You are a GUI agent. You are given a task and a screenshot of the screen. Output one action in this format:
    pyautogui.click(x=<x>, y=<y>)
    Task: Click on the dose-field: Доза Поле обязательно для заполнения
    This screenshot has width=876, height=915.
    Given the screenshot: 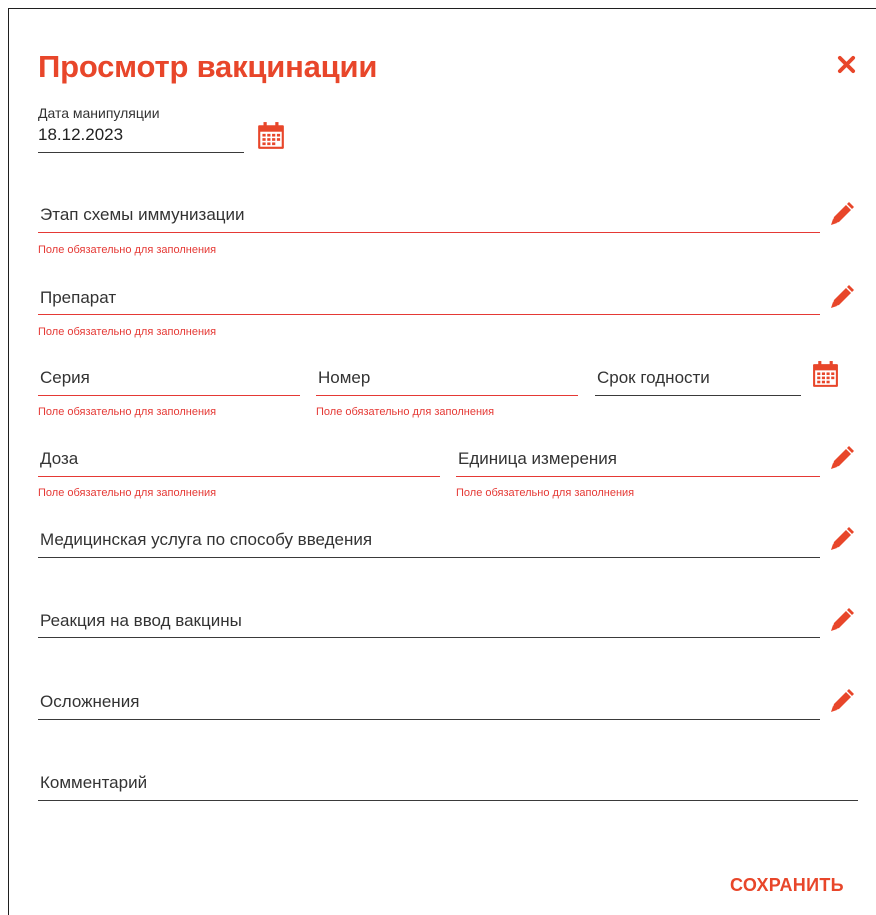 What is the action you would take?
    pyautogui.click(x=239, y=476)
    